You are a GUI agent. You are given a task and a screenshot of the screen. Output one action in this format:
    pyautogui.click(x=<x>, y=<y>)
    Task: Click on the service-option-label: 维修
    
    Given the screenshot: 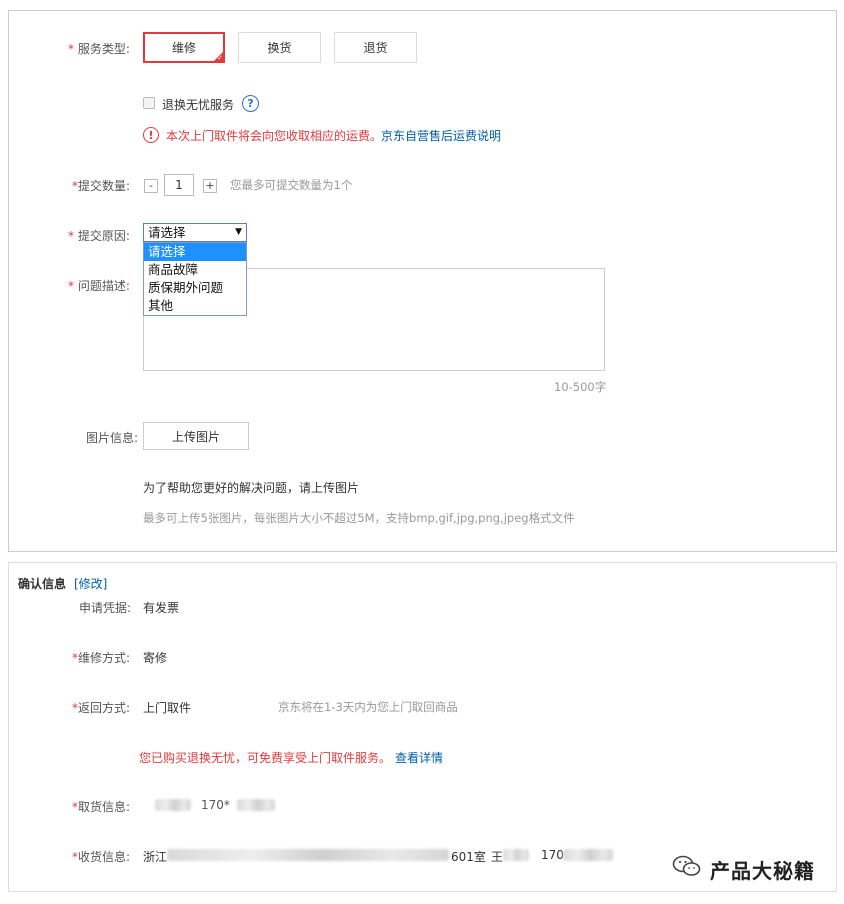 What is the action you would take?
    pyautogui.click(x=183, y=48)
    